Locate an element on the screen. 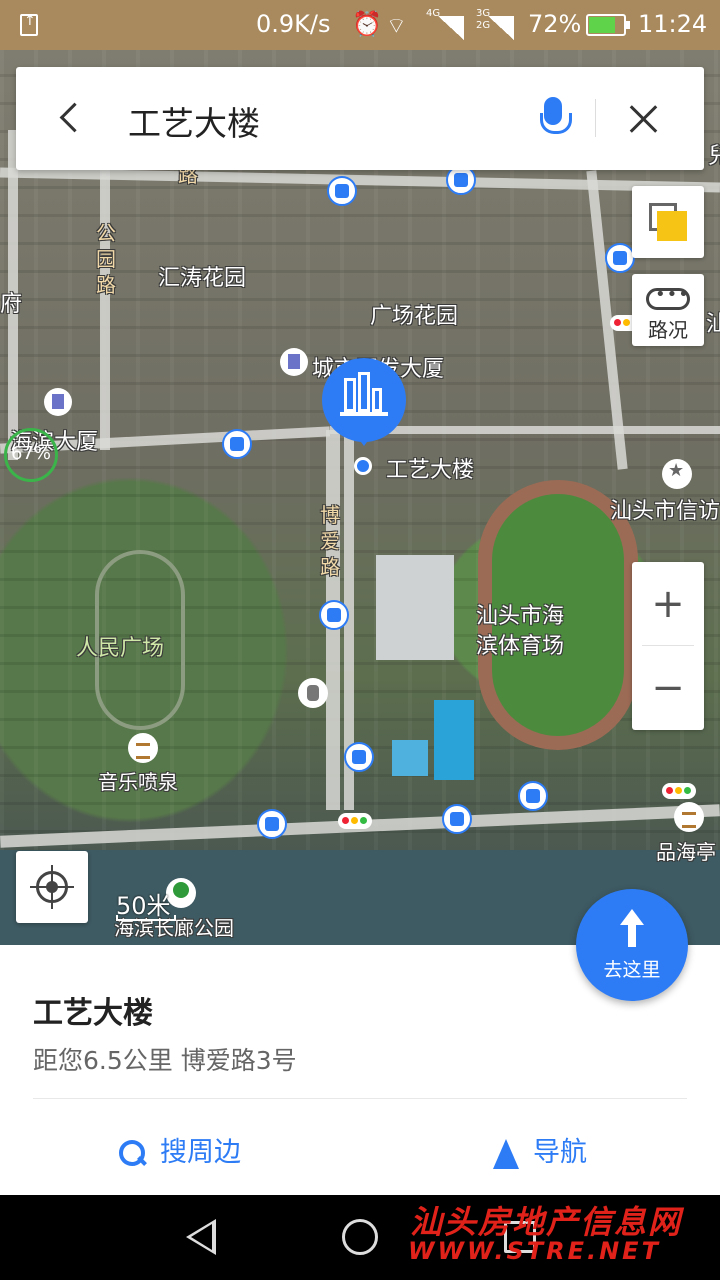 This screenshot has height=1280, width=720. selected-location-pin-icon is located at coordinates (364, 402).